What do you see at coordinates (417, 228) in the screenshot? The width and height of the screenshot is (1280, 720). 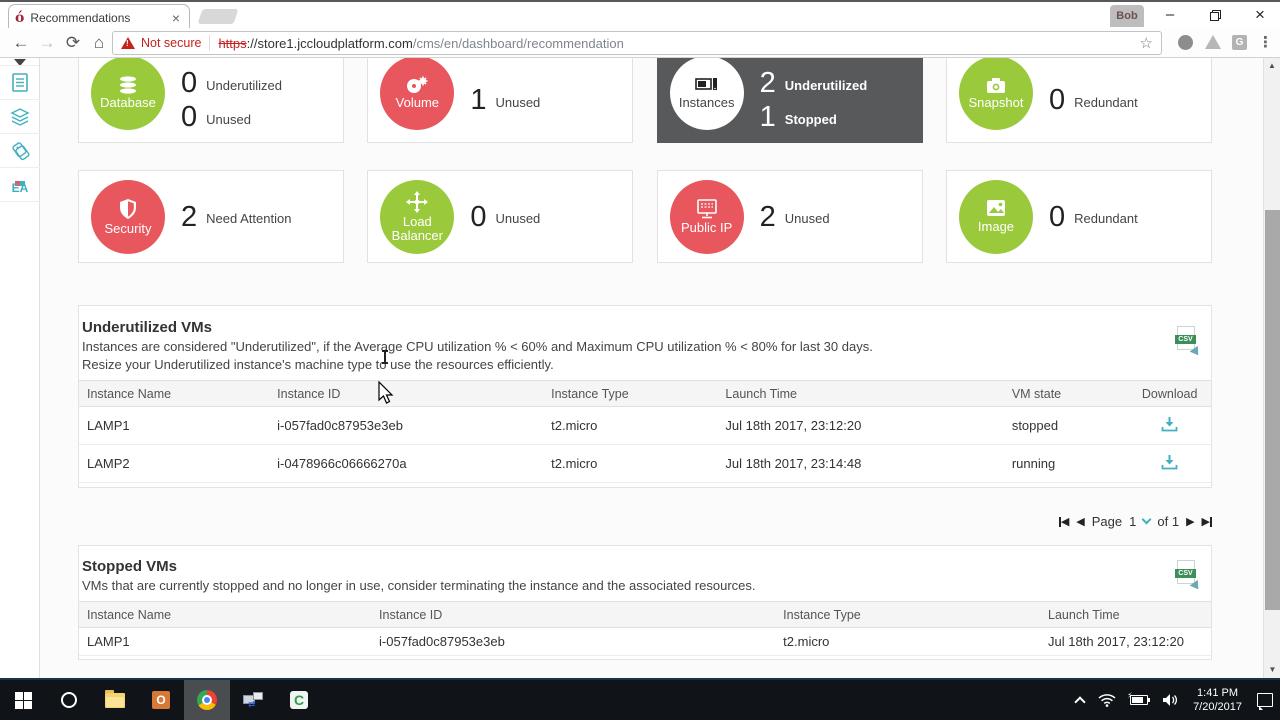 I see `tile-circle-label: Load Balancer` at bounding box center [417, 228].